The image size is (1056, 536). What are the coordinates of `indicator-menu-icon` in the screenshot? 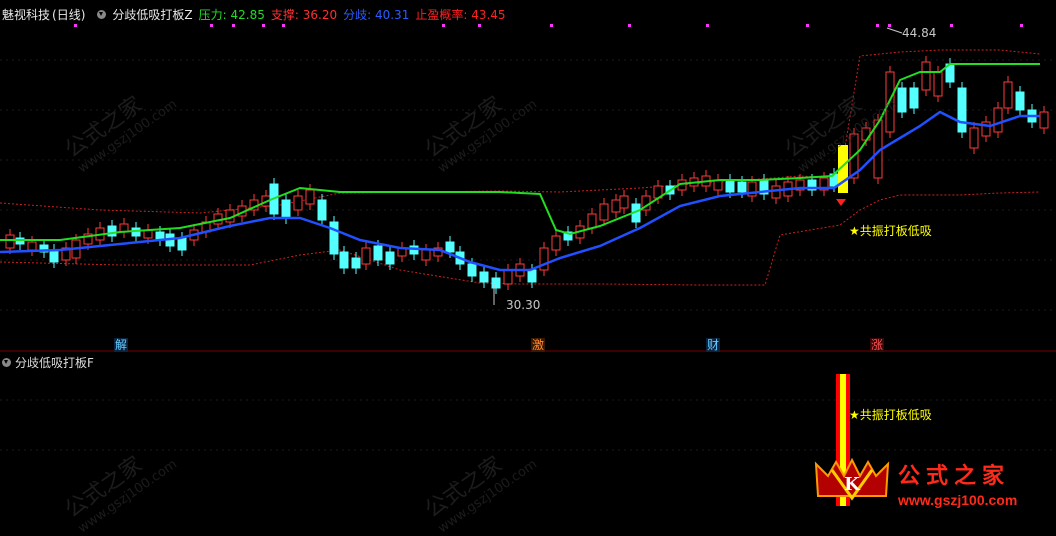 It's located at (102, 14).